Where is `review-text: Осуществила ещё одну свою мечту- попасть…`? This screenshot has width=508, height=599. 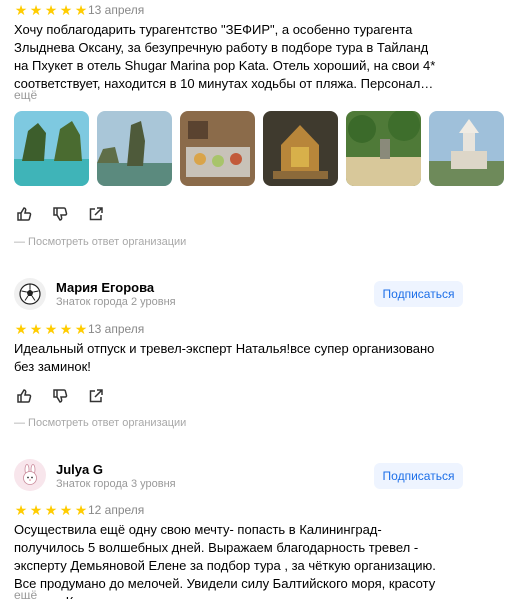 review-text: Осуществила ещё одну свою мечту- попасть… is located at coordinates (225, 560).